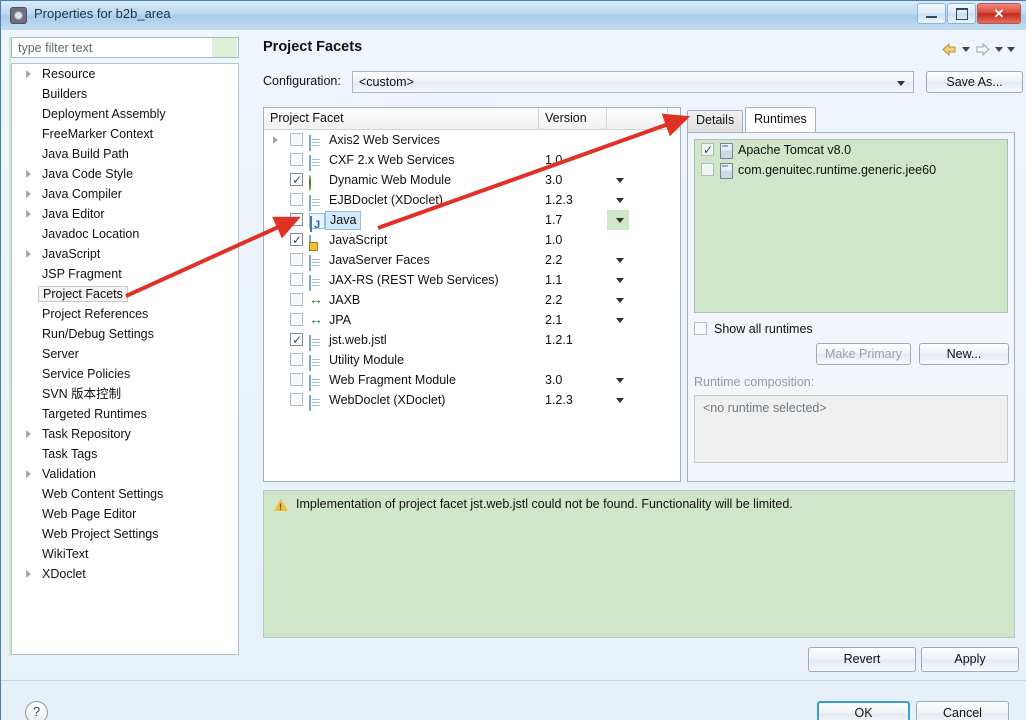  What do you see at coordinates (472, 160) in the screenshot?
I see `table-row: CXF 2.x Web Services 1.0` at bounding box center [472, 160].